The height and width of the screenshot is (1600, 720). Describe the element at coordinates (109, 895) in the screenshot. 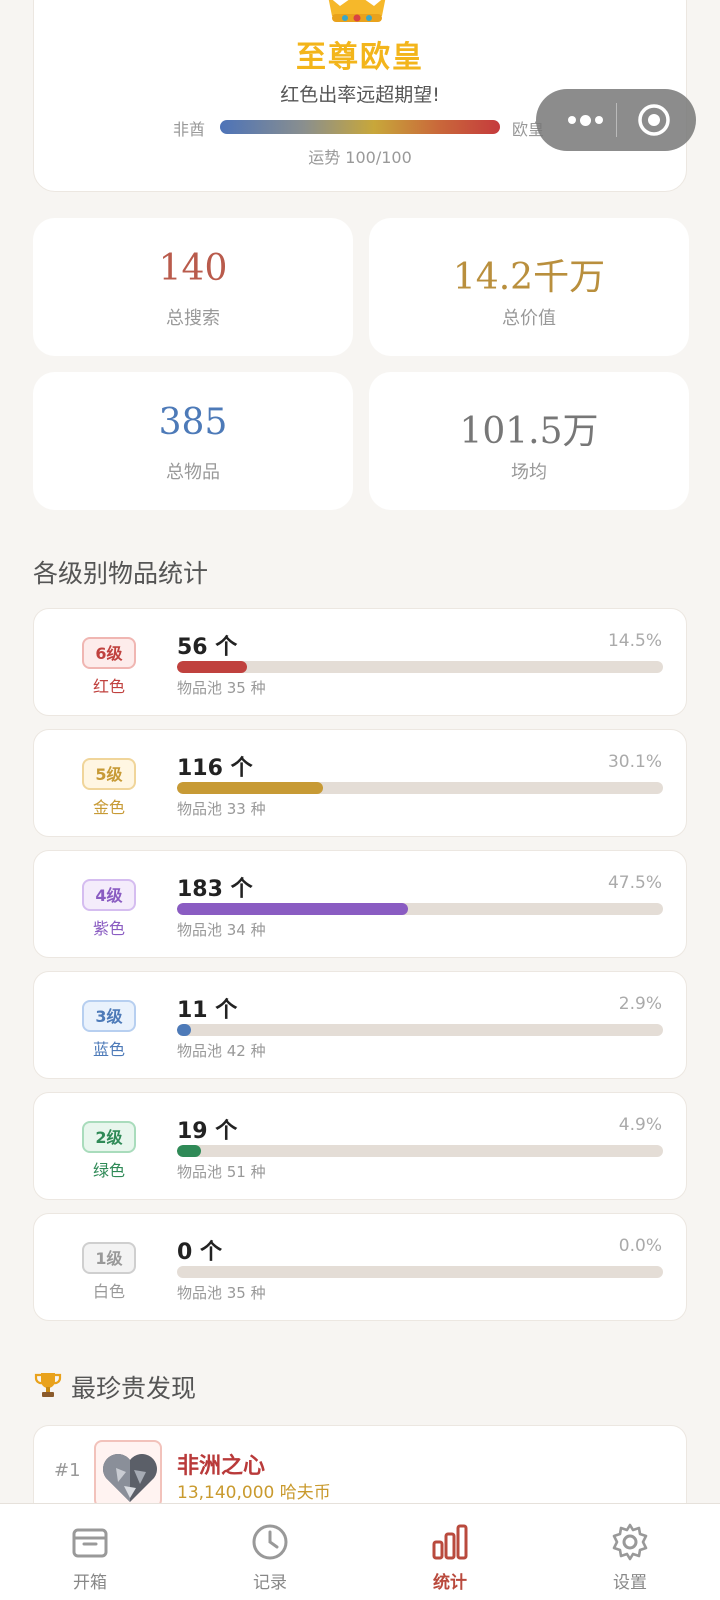

I see `grade-badge: 4级` at that location.